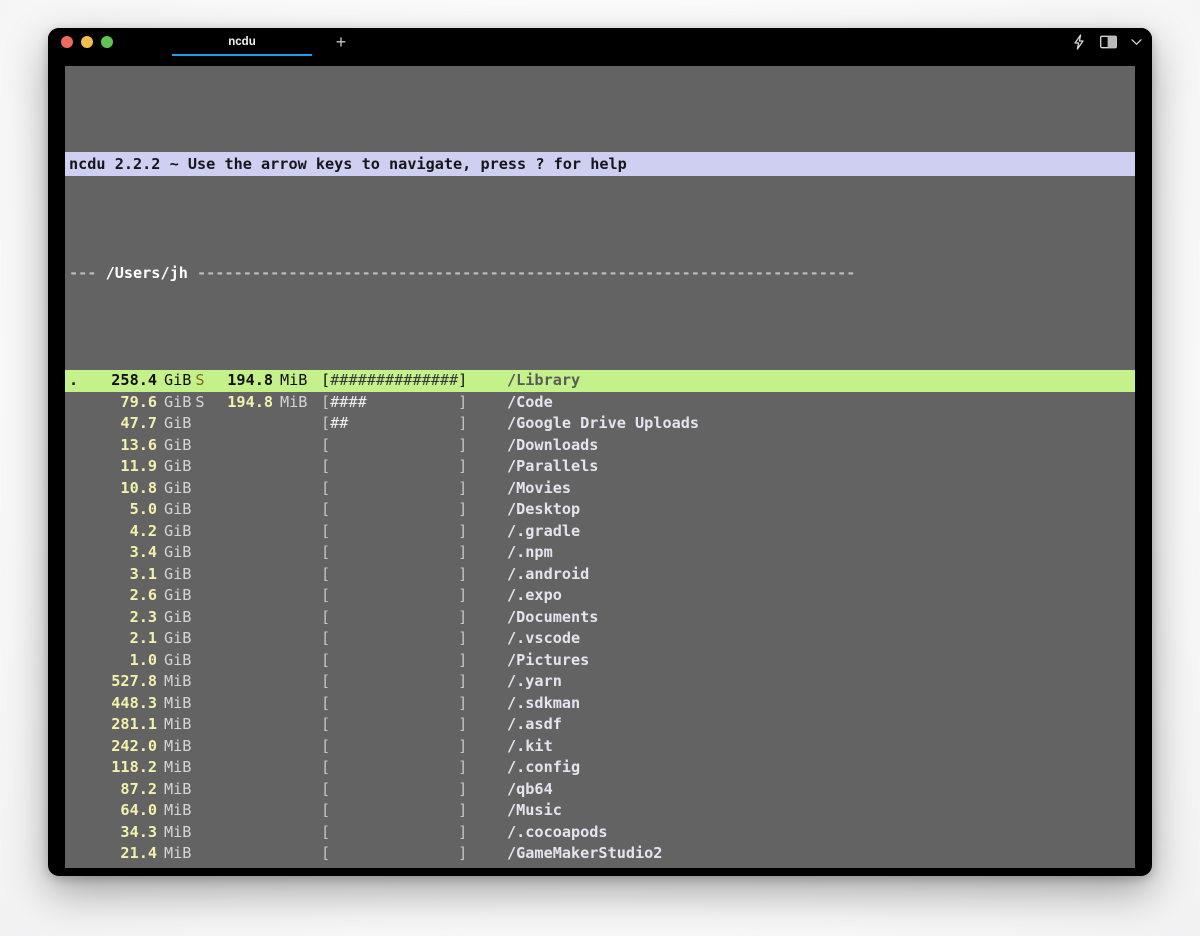  Describe the element at coordinates (600, 596) in the screenshot. I see `table-row: 2.6 GiB [ ] /.expo` at that location.